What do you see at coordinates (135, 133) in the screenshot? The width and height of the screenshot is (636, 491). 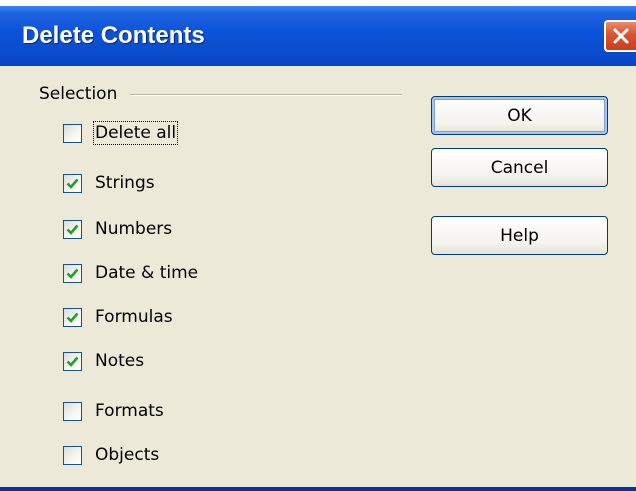 I see `checkbox-label: Delete all` at bounding box center [135, 133].